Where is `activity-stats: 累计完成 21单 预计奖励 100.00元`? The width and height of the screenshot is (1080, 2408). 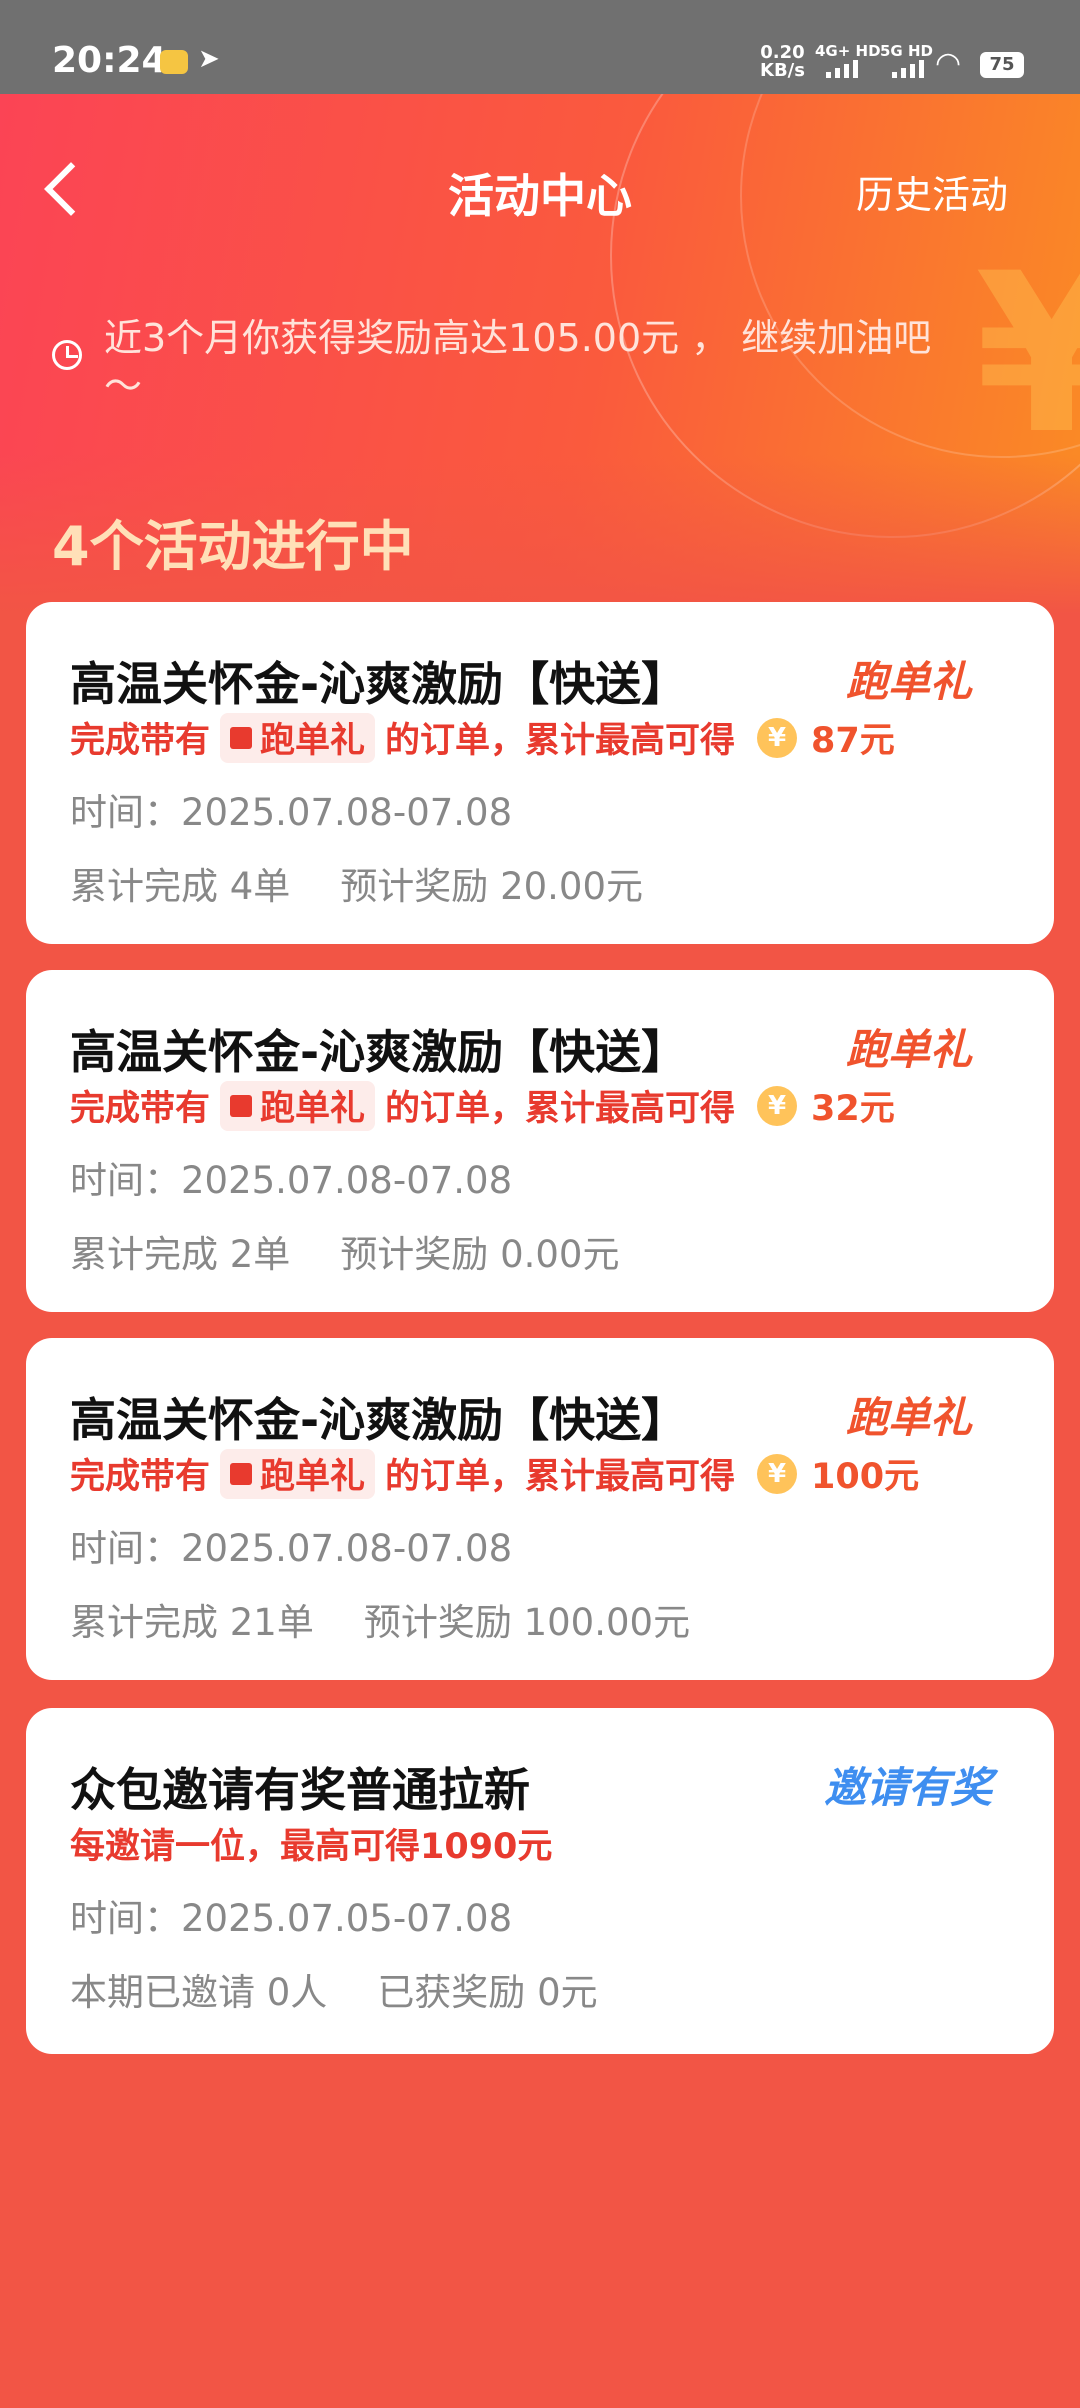 activity-stats: 累计完成 21单 预计奖励 100.00元 is located at coordinates (380, 1622).